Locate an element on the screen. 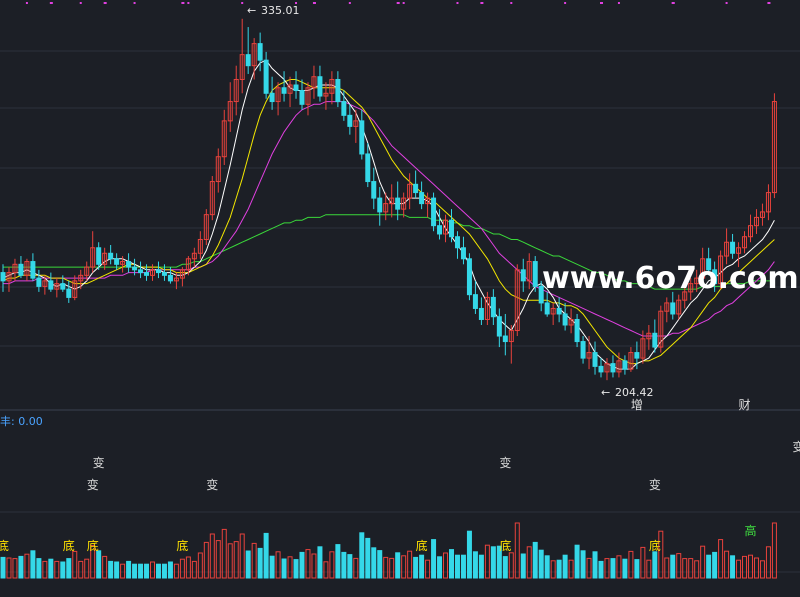 The width and height of the screenshot is (800, 597). high-arrow: ← is located at coordinates (251, 10).